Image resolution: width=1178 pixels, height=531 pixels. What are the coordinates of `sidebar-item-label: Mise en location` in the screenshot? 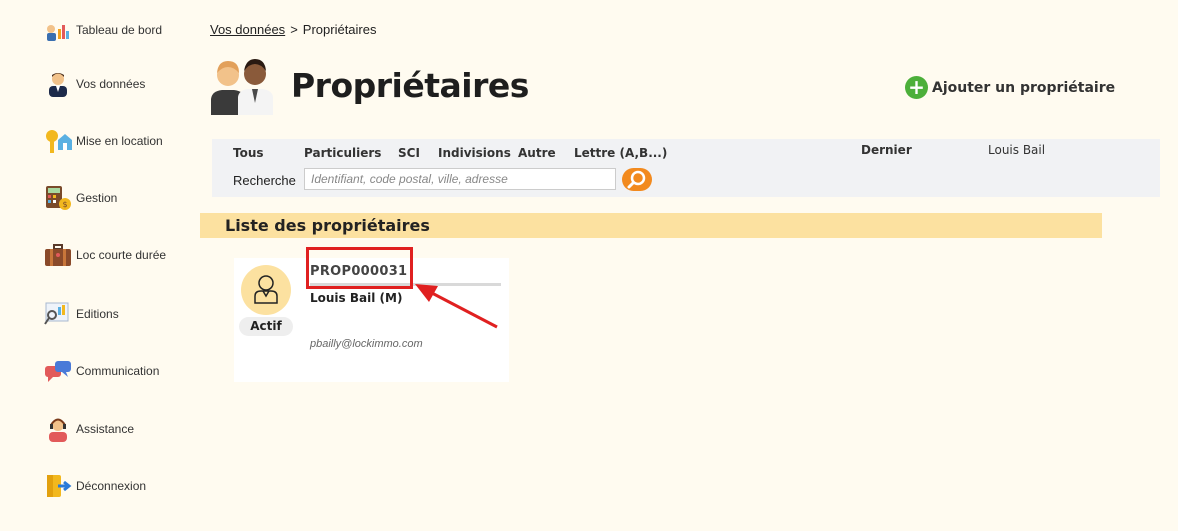 It's located at (119, 141).